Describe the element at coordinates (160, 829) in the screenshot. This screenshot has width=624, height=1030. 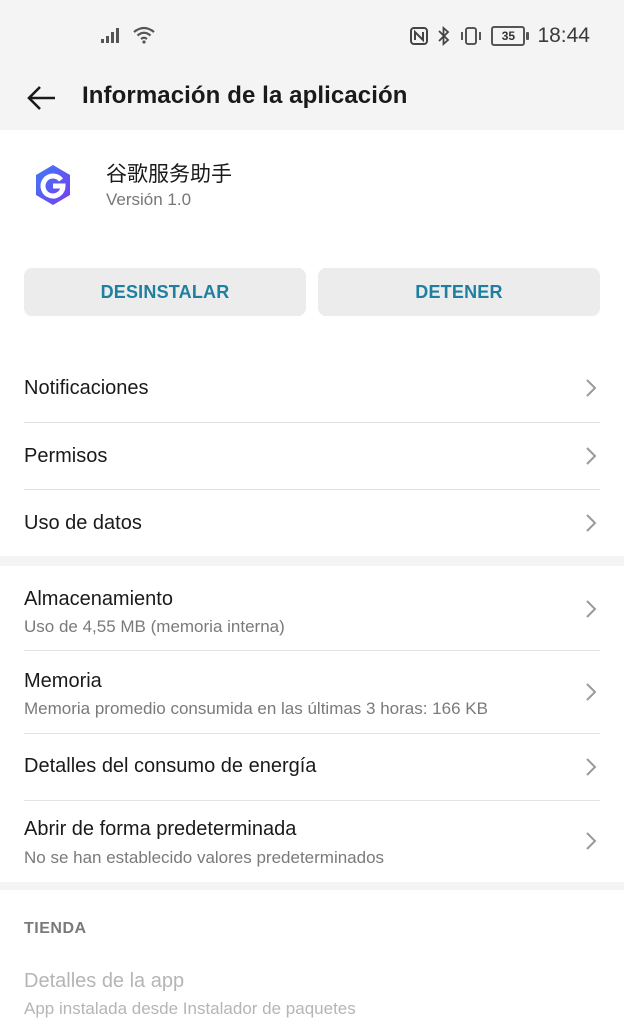
I see `row-title: Abrir de forma predeterminada` at that location.